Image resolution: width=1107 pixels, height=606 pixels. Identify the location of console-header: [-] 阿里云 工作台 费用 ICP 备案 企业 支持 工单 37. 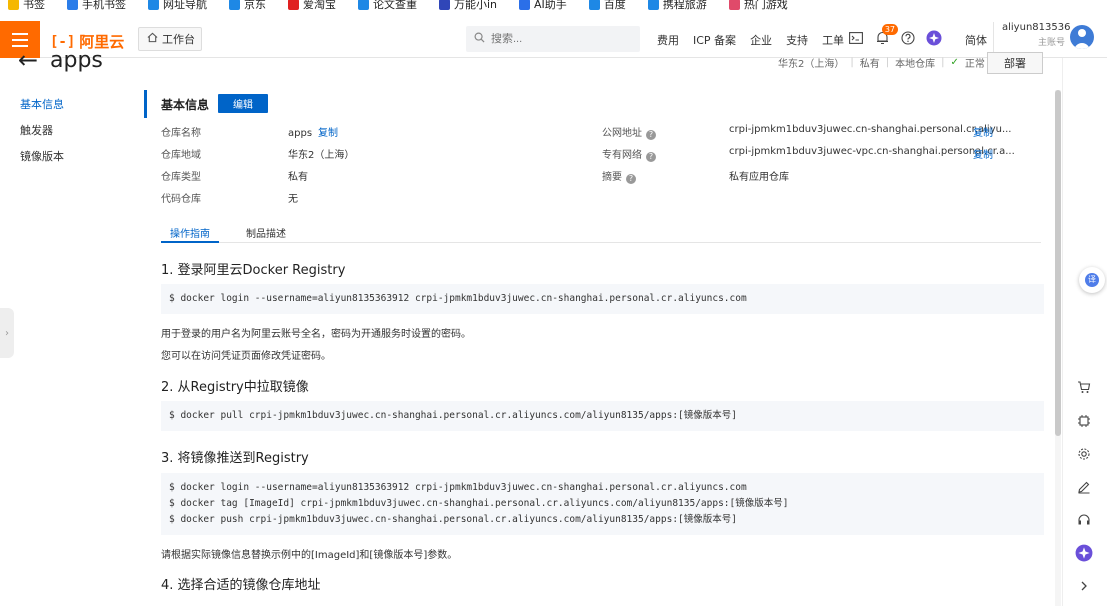
(553, 36).